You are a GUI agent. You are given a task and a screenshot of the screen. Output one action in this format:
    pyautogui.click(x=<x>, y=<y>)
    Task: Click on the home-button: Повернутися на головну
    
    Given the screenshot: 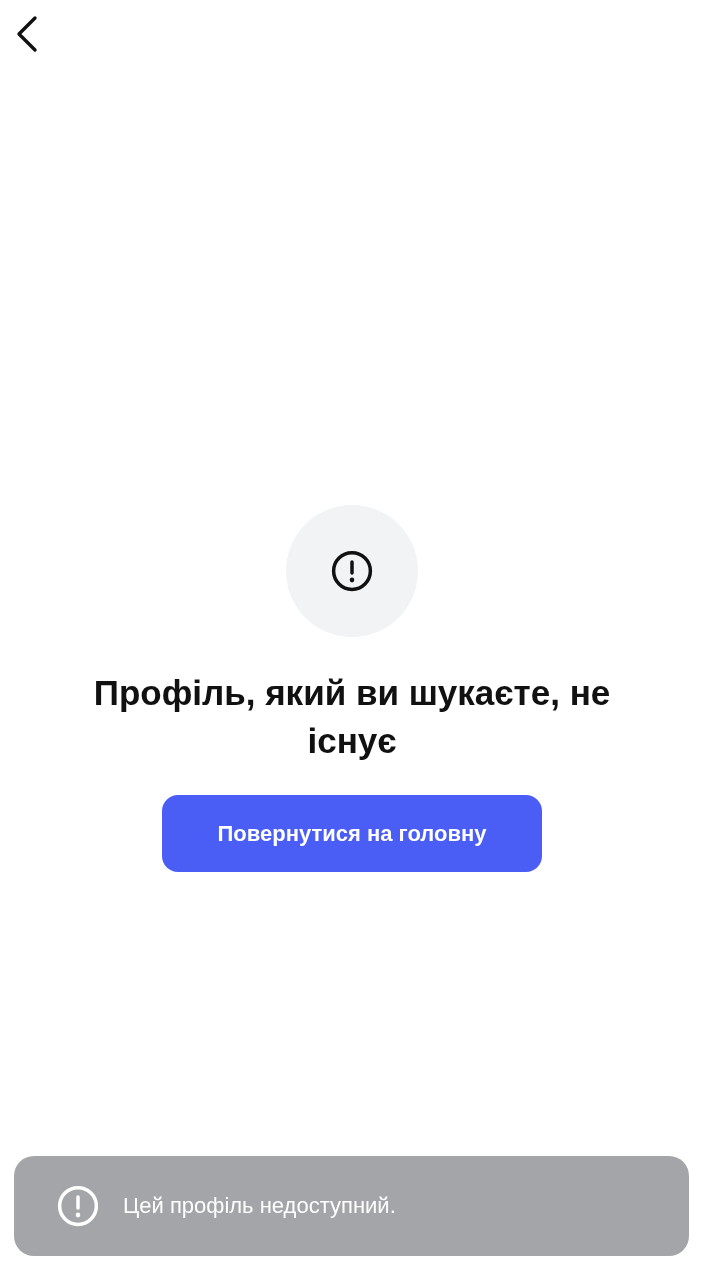 What is the action you would take?
    pyautogui.click(x=352, y=833)
    